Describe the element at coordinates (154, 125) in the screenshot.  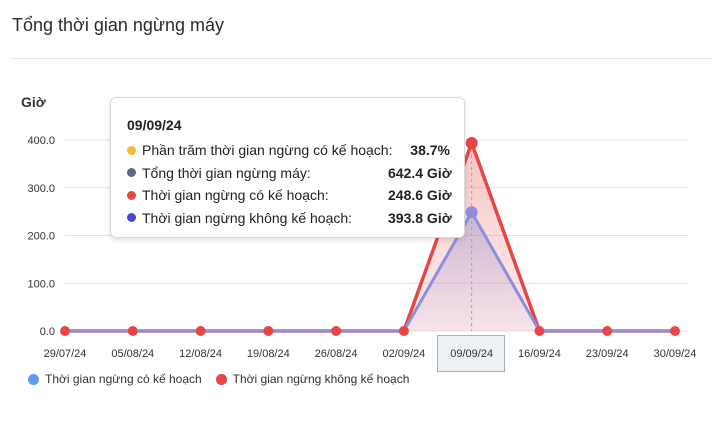
I see `tooltip-title: 09/09/24` at that location.